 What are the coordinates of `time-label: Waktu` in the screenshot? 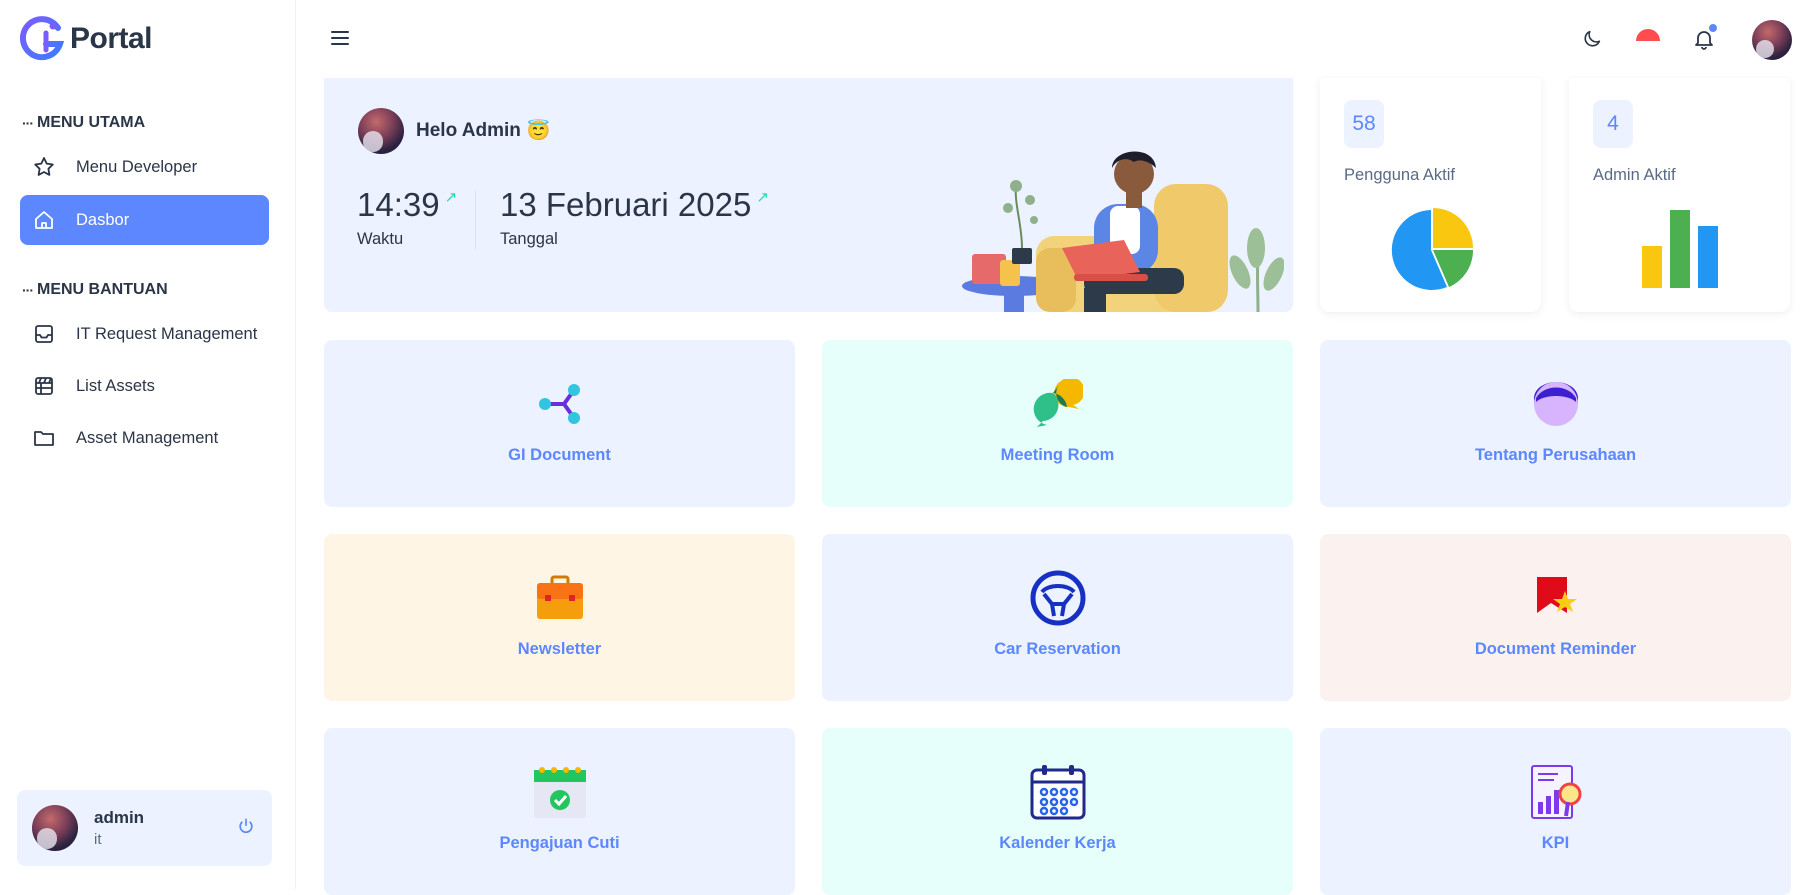 It's located at (380, 239).